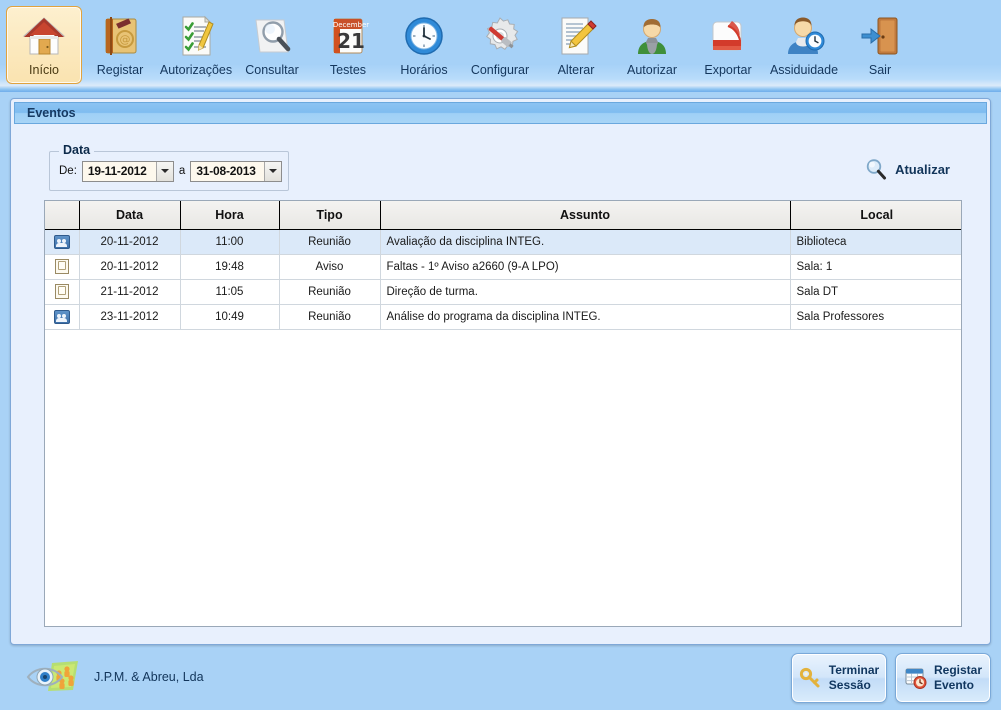 The width and height of the screenshot is (1001, 710). Describe the element at coordinates (880, 70) in the screenshot. I see `toolbar-item-label: Sair` at that location.